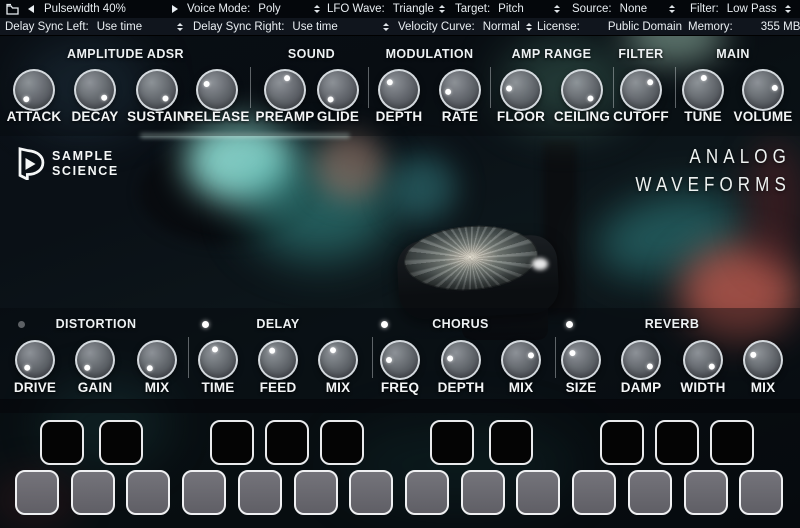 This screenshot has height=528, width=800. What do you see at coordinates (12, 10) in the screenshot?
I see `preset-browser-icon` at bounding box center [12, 10].